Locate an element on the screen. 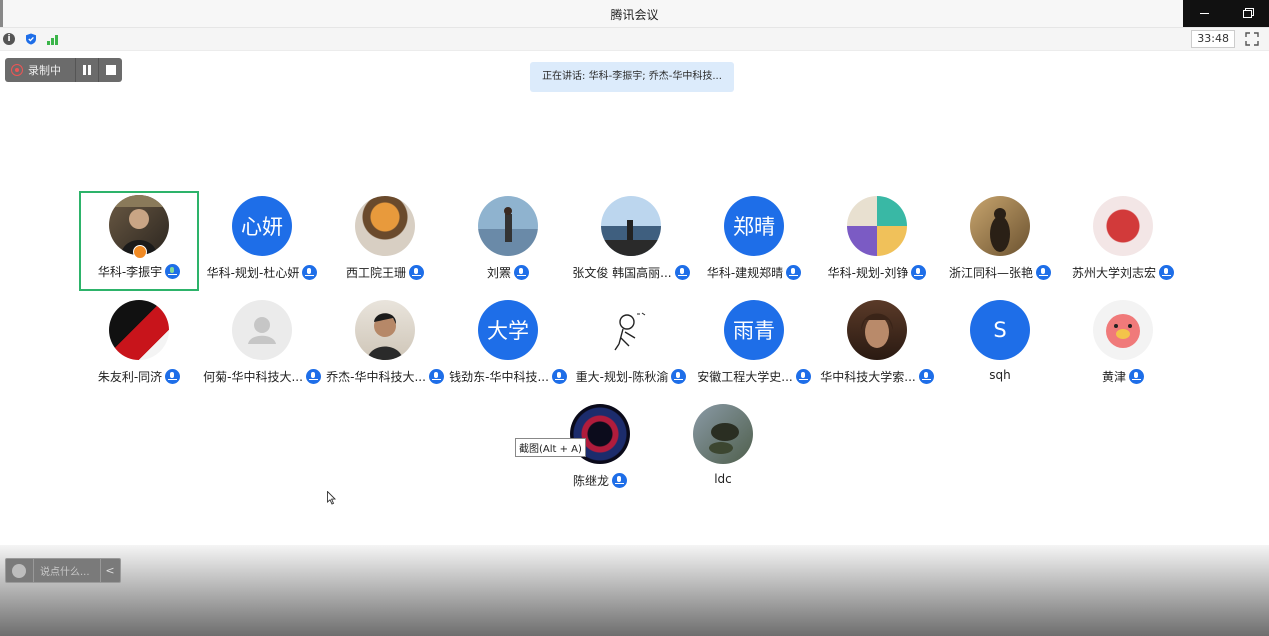  participant-tile: 重大-规划-陈秋渝 is located at coordinates (631, 346).